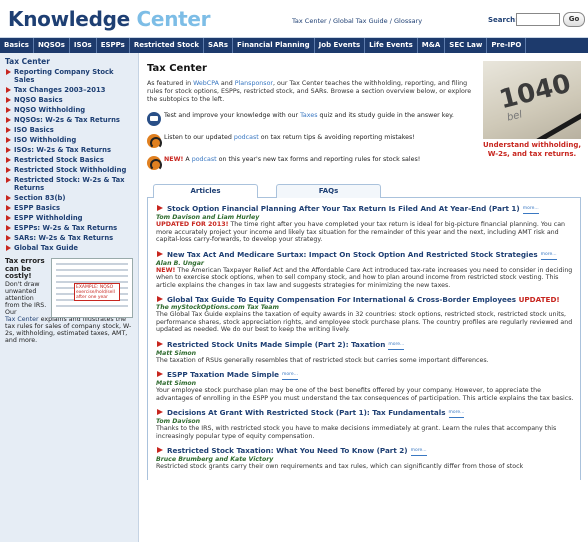 The height and width of the screenshot is (542, 588). Describe the element at coordinates (113, 45) in the screenshot. I see `nav-espps: ESPPs` at that location.